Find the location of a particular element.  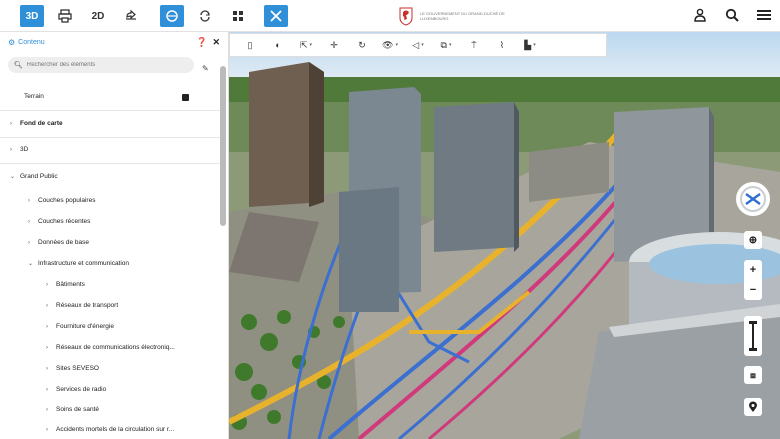

panel-title: Contenu is located at coordinates (31, 42).